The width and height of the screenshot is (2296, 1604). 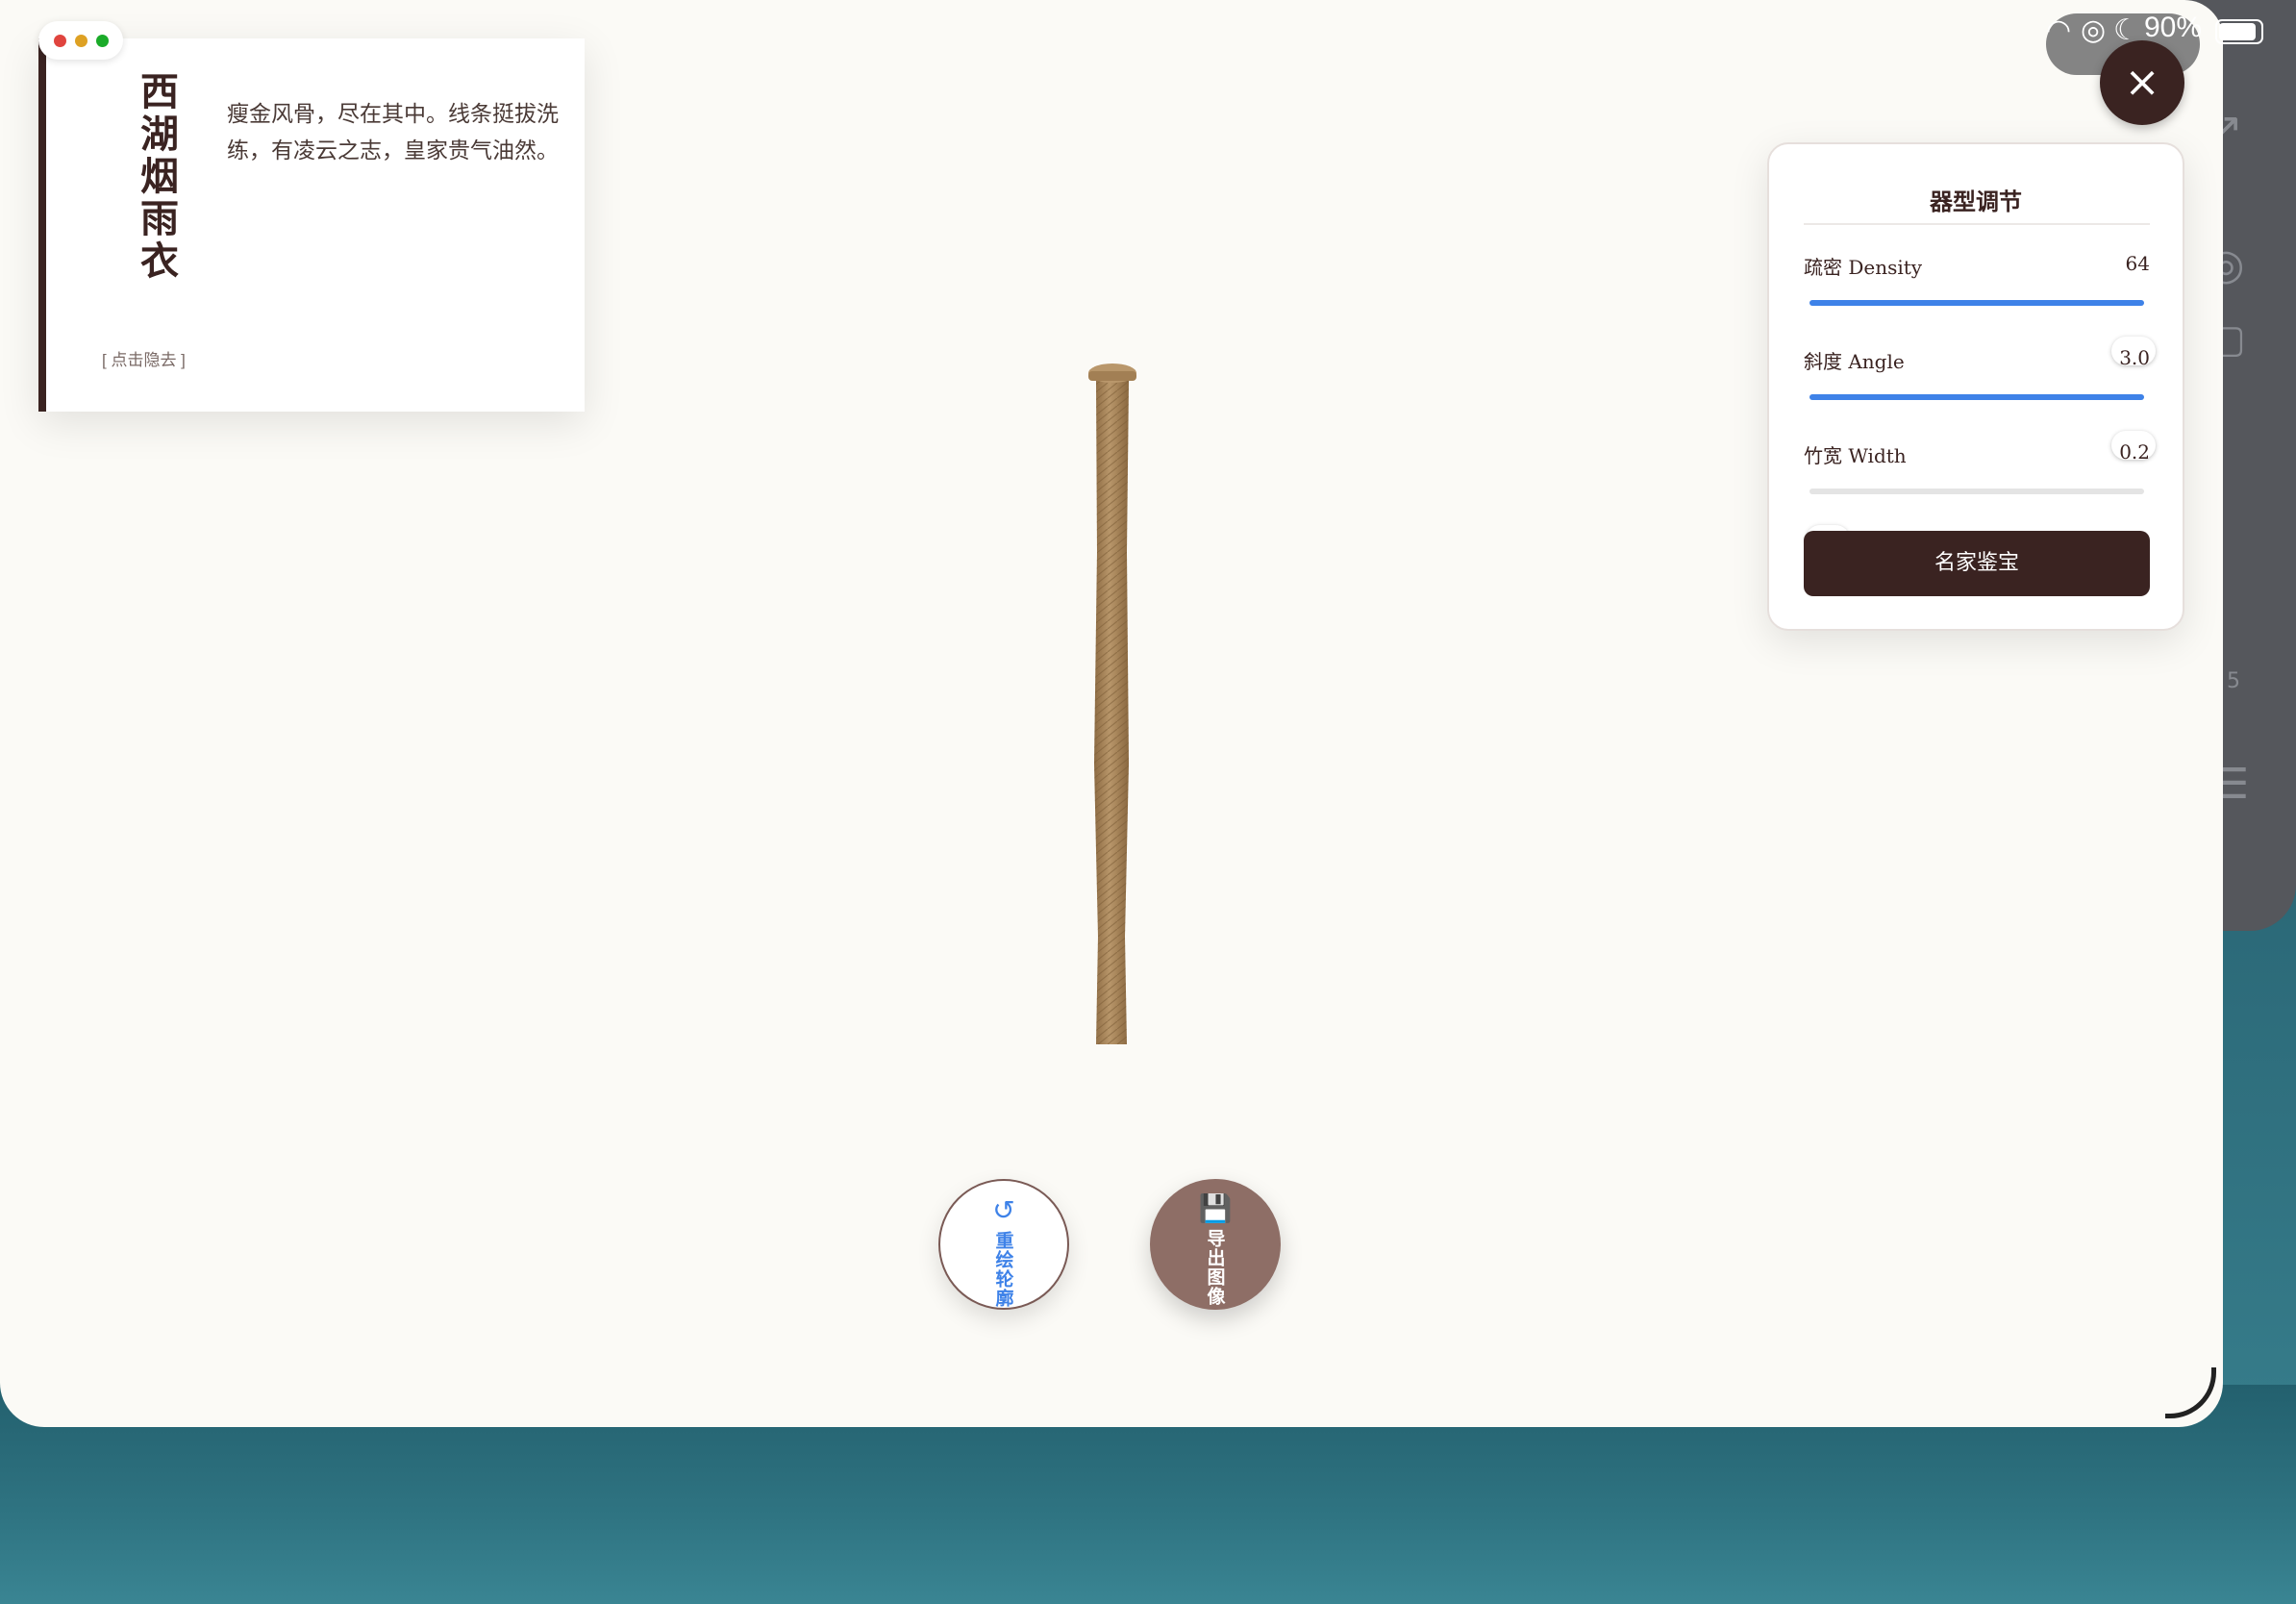 I want to click on angle-slider, so click(x=1982, y=427).